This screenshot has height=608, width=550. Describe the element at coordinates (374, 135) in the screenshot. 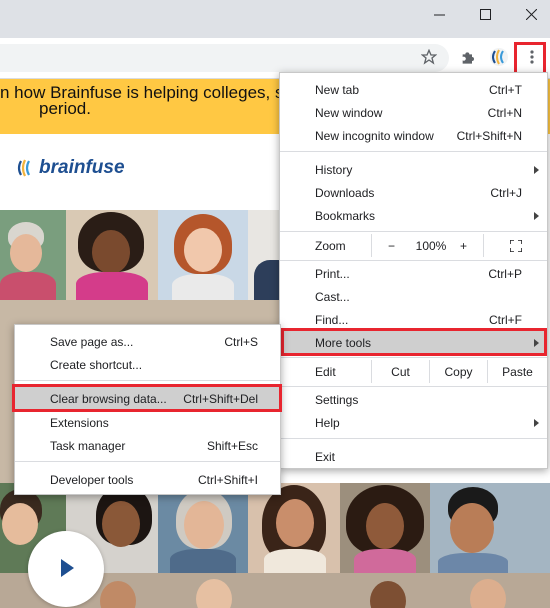

I see `menu-item-label: New incognito window` at that location.